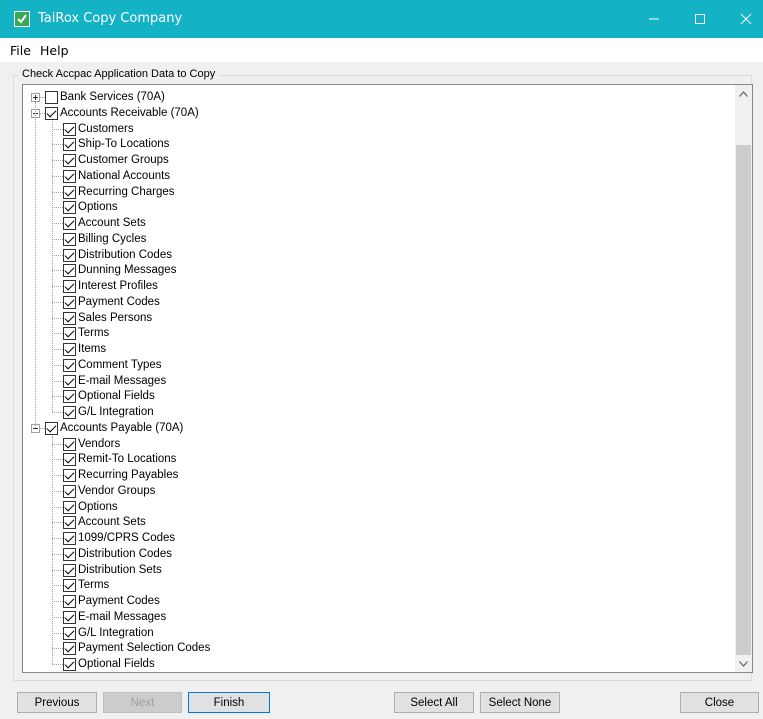  I want to click on tree-item-label: Comment Types, so click(120, 364).